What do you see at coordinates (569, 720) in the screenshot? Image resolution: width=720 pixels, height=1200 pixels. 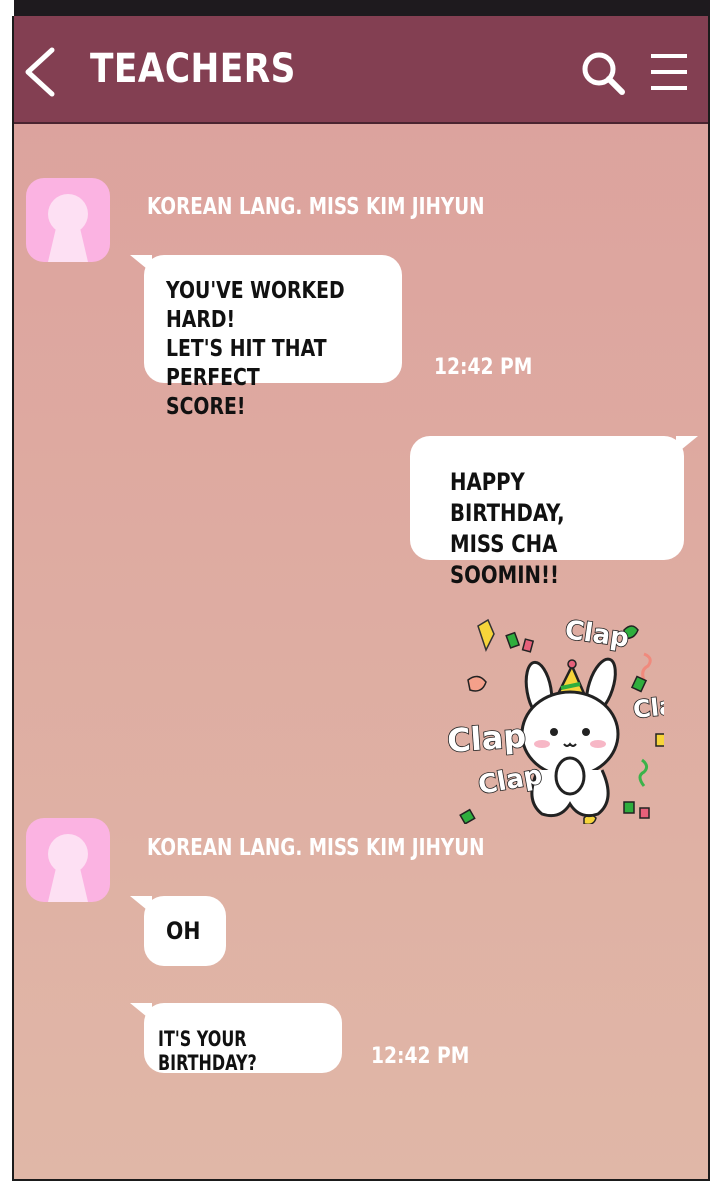 I see `bunny-sticker-image: Clap Clap Clap Clap` at bounding box center [569, 720].